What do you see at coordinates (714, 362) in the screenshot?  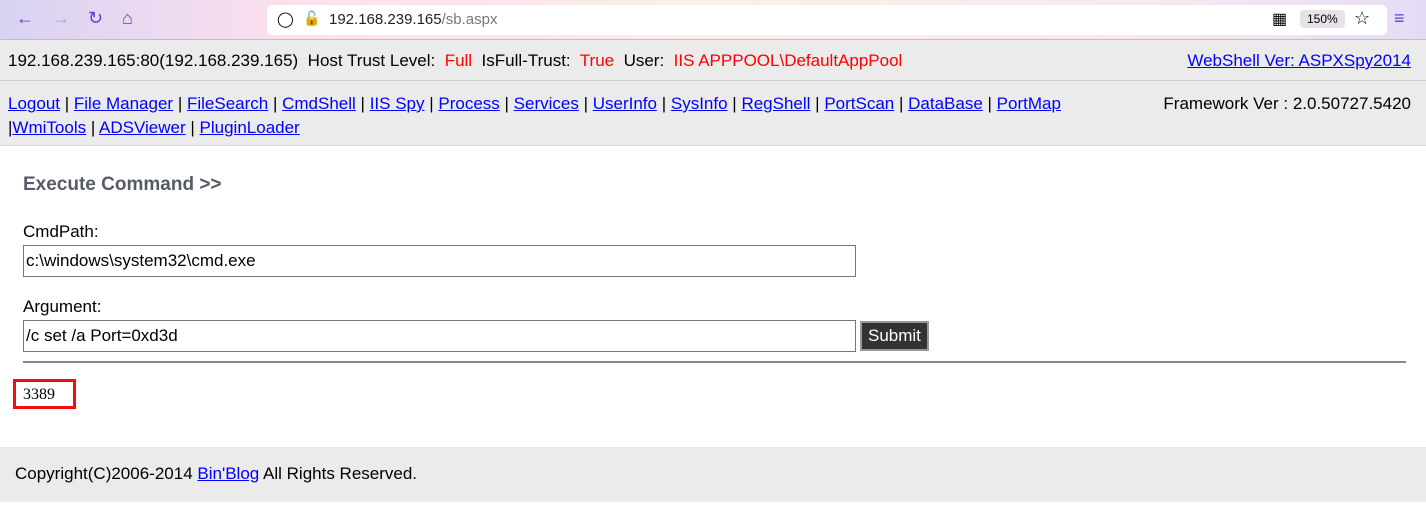 I see `divider` at bounding box center [714, 362].